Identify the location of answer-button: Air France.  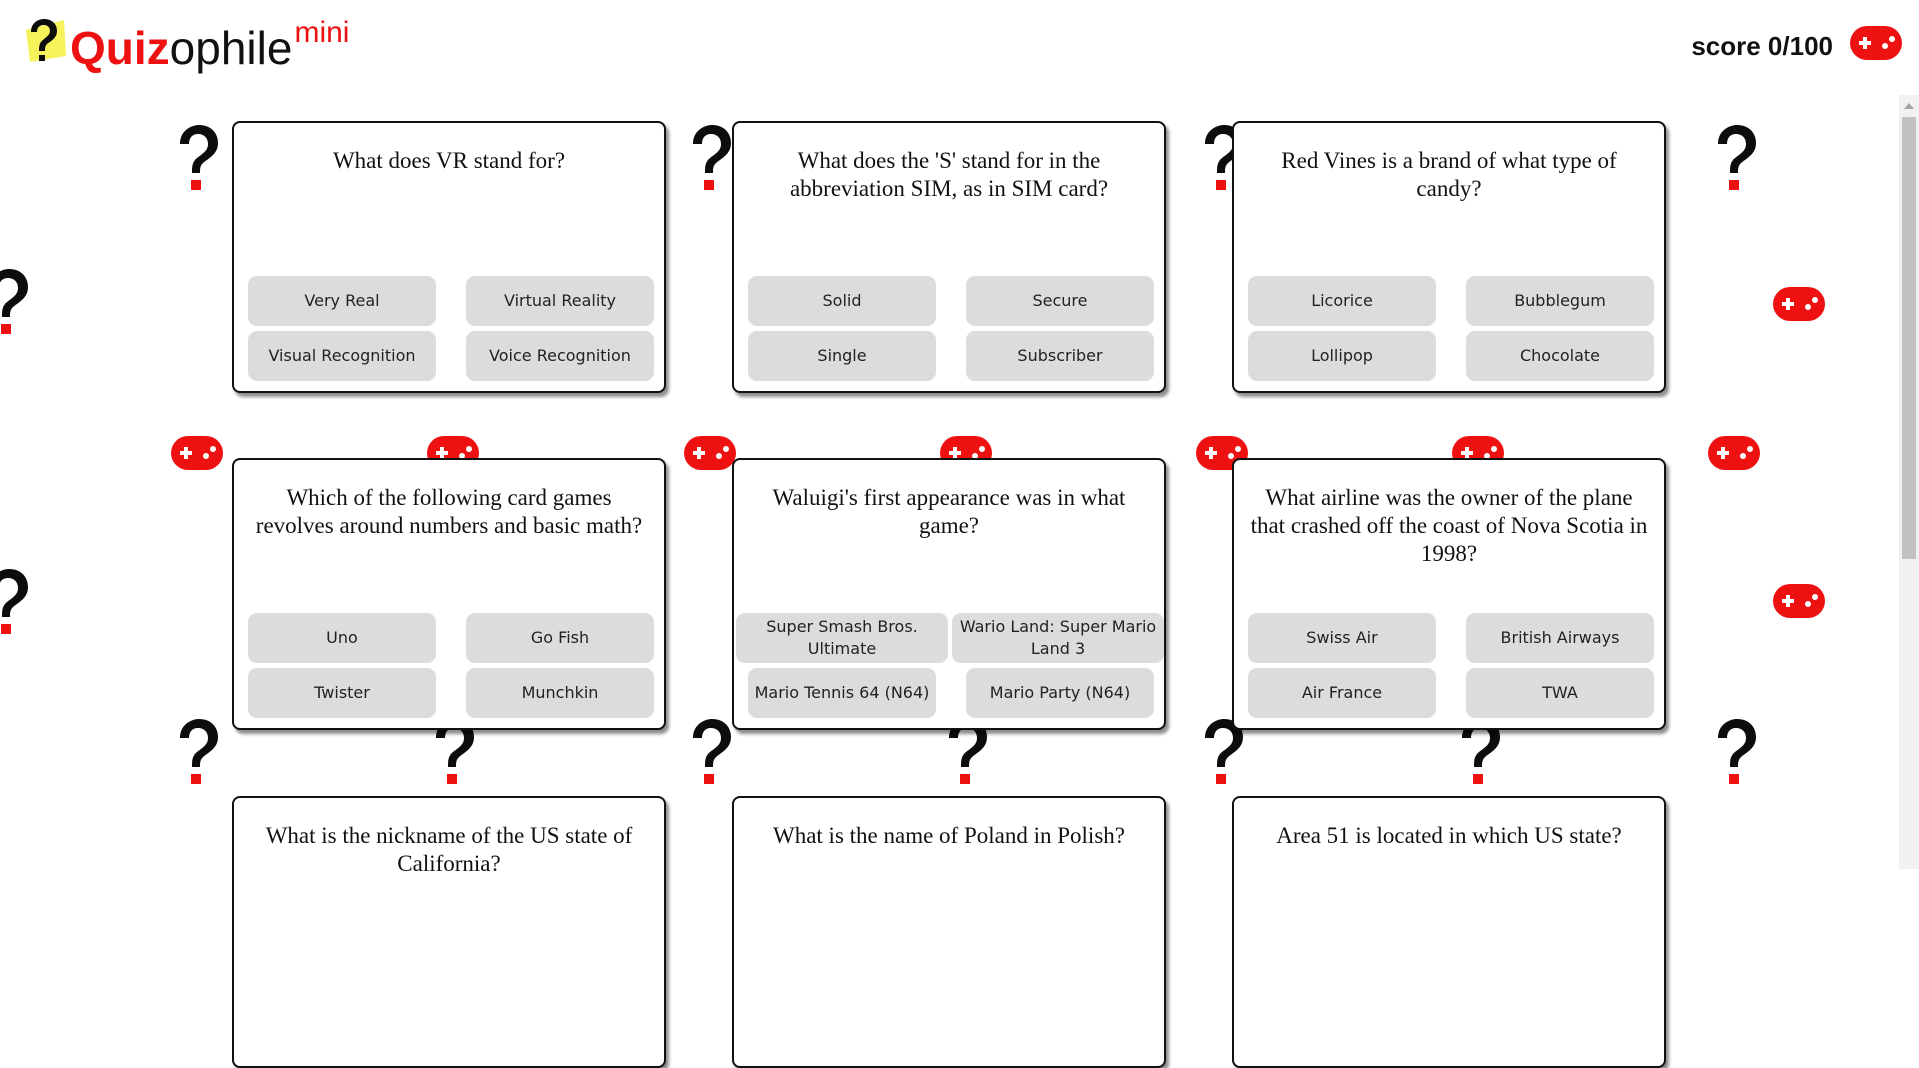
(1342, 693).